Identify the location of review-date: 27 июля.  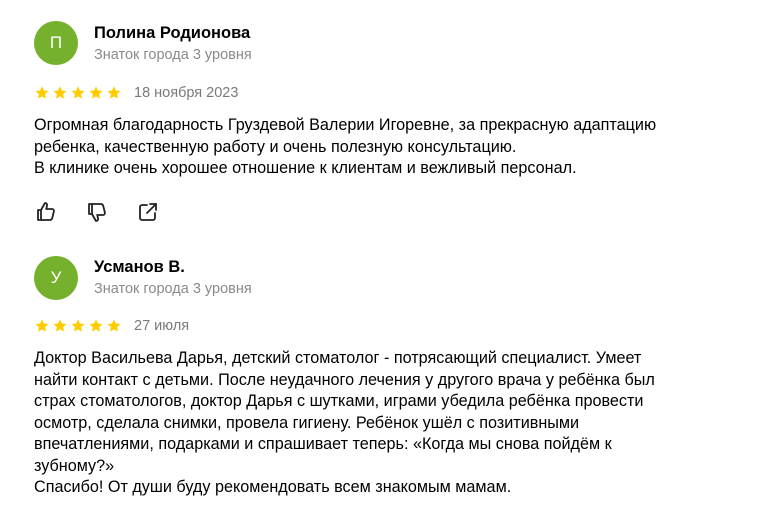
(162, 326).